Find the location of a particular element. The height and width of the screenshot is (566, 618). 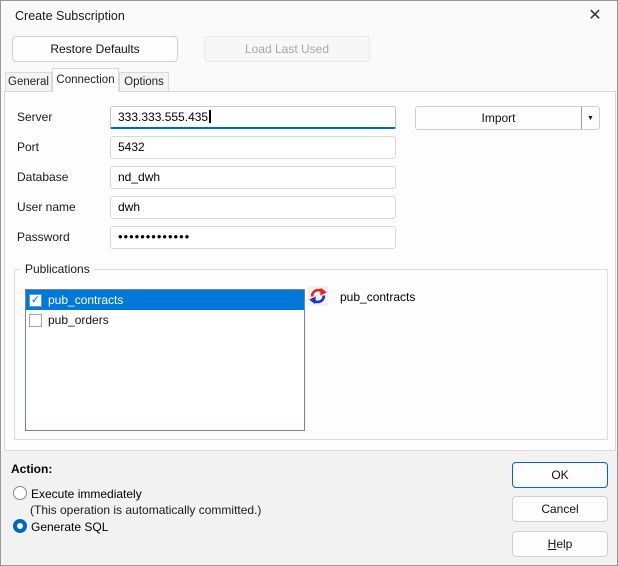

database-label: Database is located at coordinates (43, 177).